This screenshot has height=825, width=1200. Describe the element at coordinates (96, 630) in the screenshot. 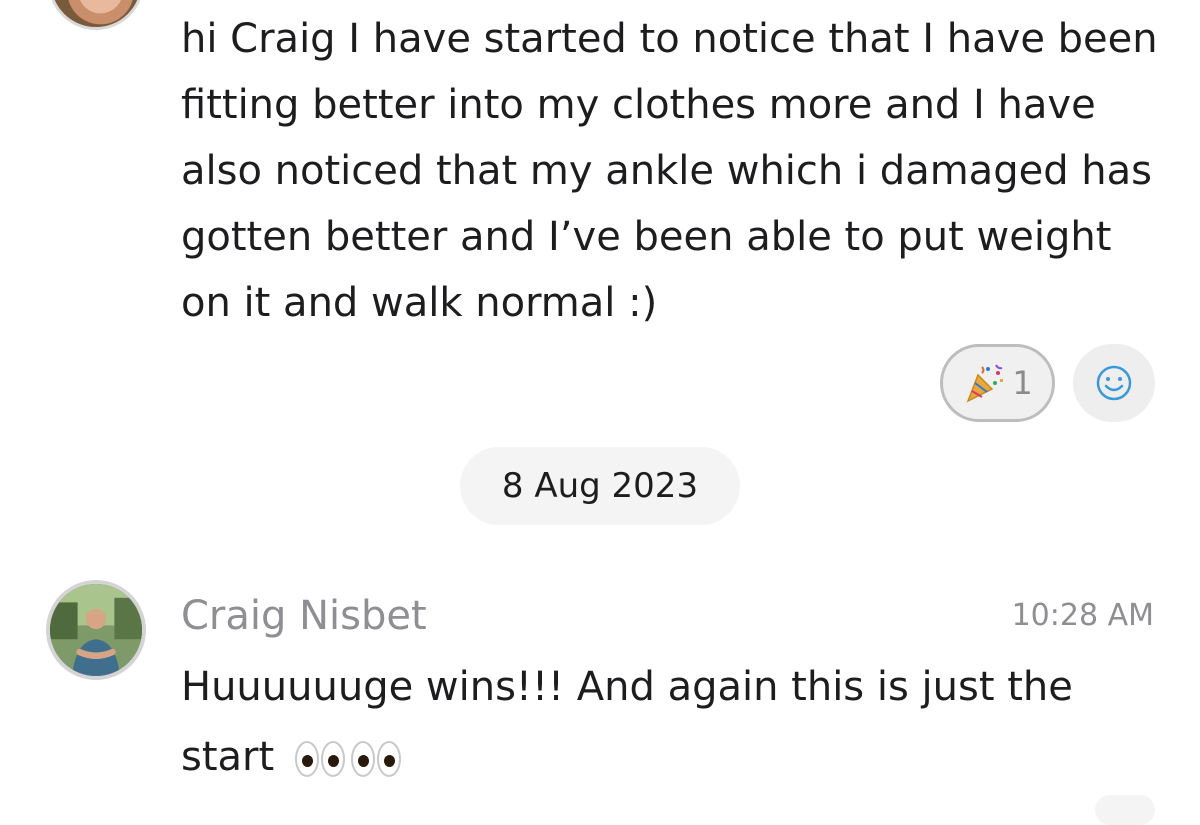

I see `craig-avatar` at that location.